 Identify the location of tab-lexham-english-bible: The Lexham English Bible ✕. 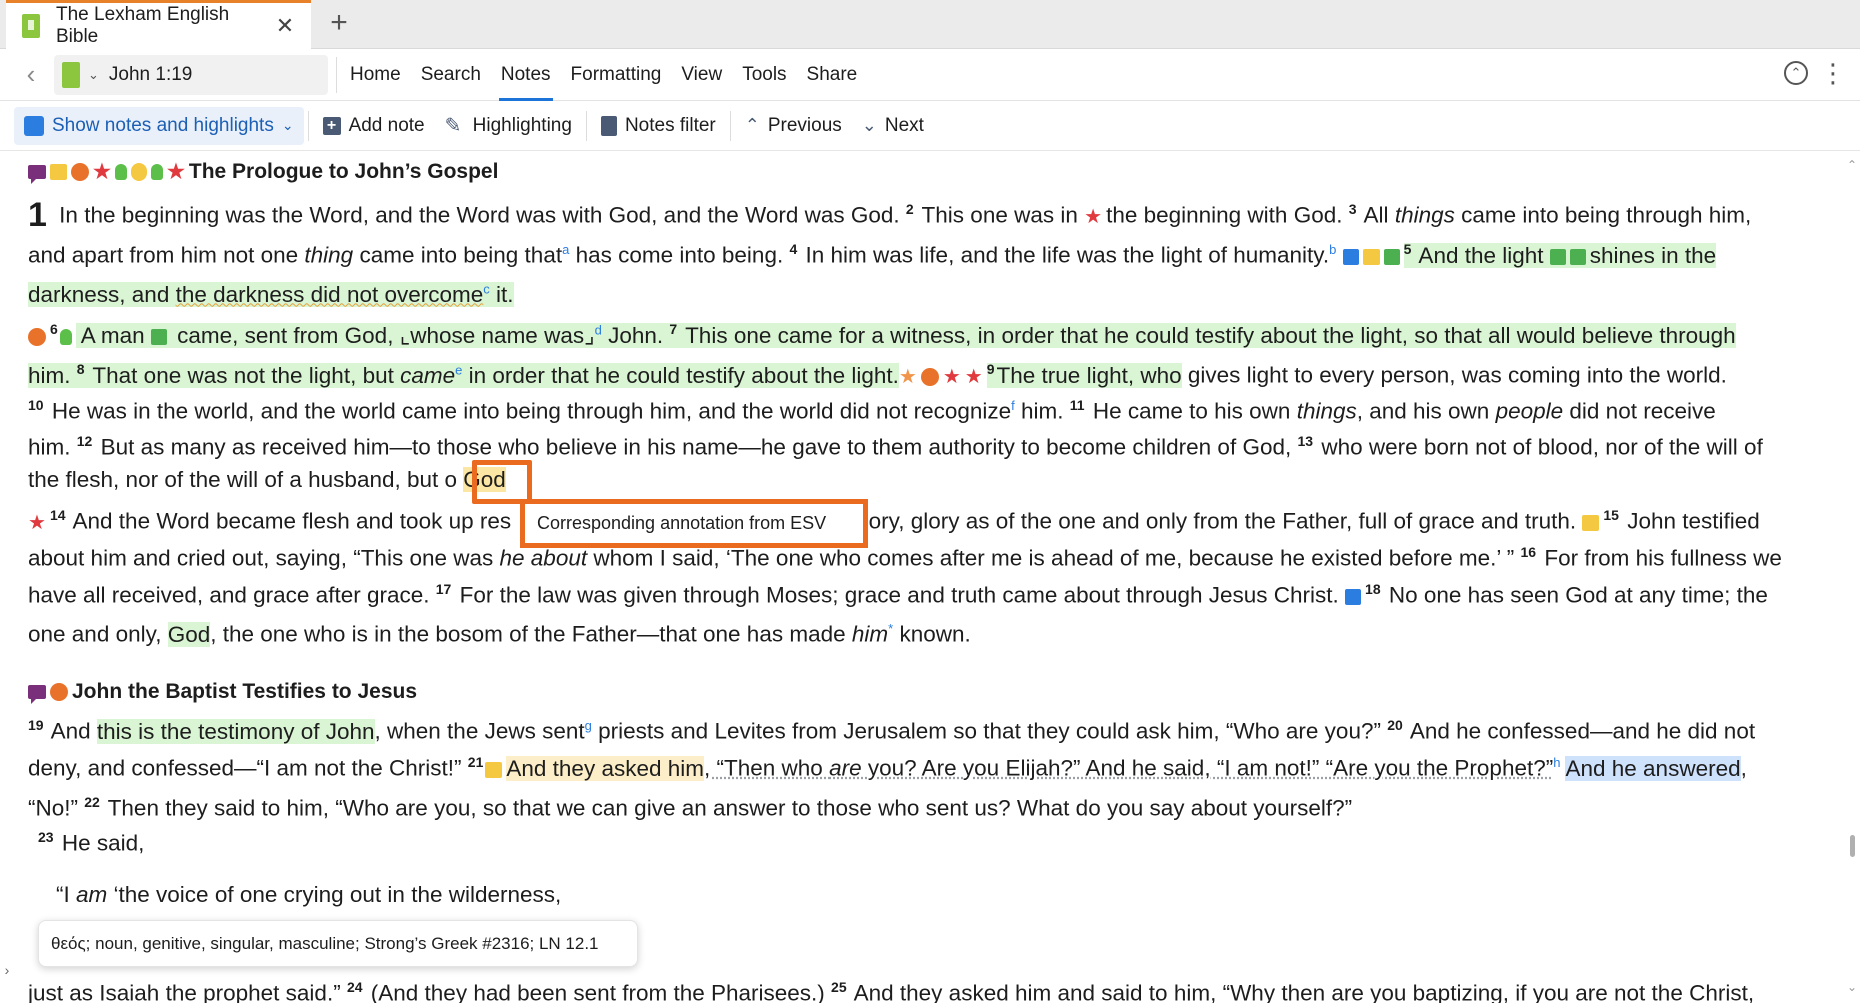
(158, 24).